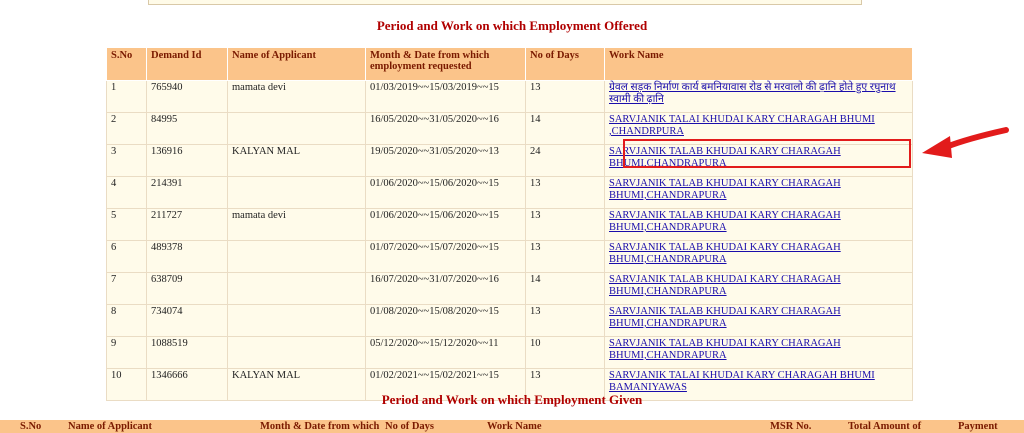 Image resolution: width=1024 pixels, height=433 pixels. Describe the element at coordinates (187, 224) in the screenshot. I see `cell-demand-id: 211727` at that location.